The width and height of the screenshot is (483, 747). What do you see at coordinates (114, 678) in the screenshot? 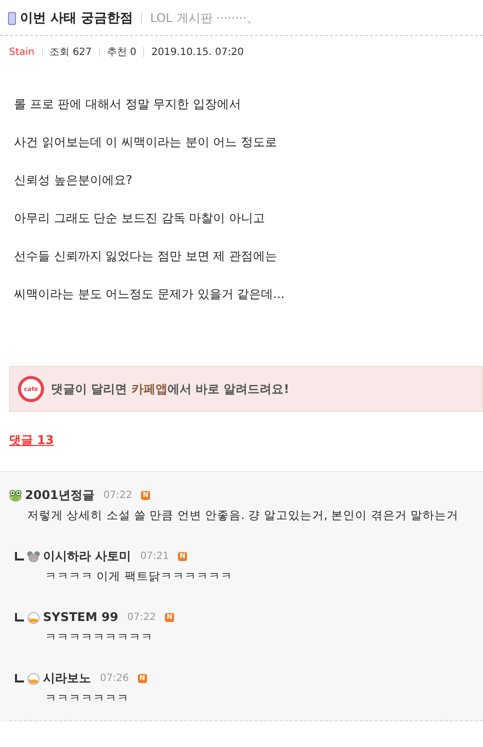
I see `comment-time: 07:26` at bounding box center [114, 678].